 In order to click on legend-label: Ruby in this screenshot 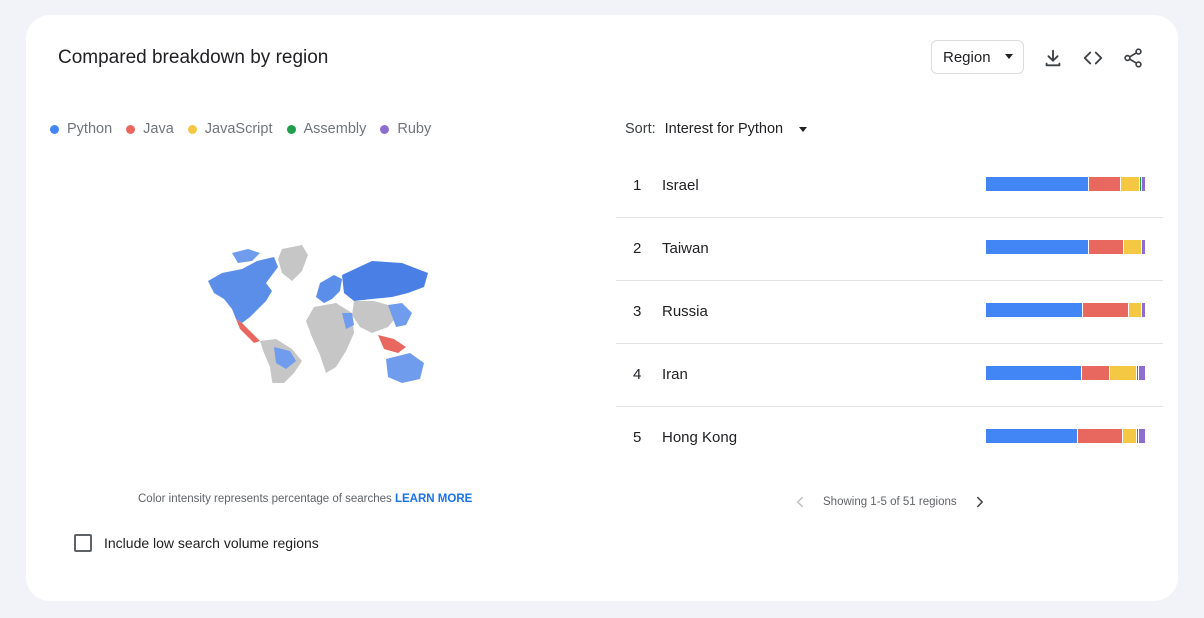, I will do `click(414, 129)`.